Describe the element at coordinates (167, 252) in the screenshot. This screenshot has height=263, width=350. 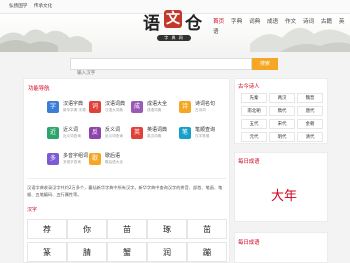
I see `hanzi-cell: 润` at that location.